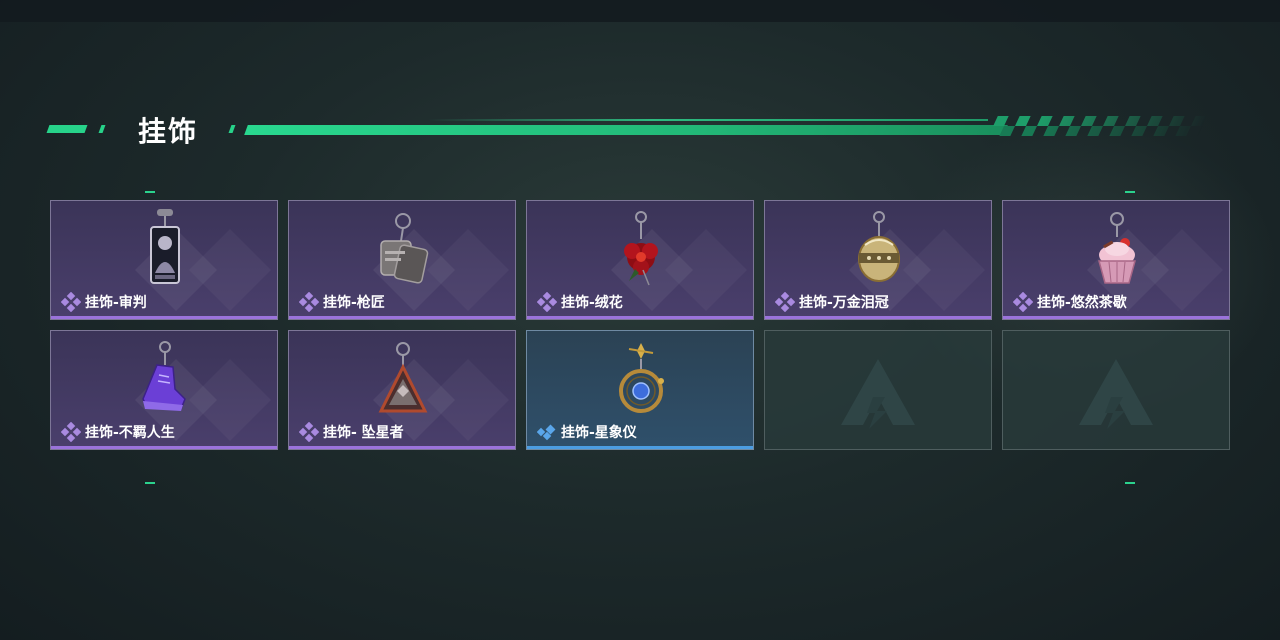 Image resolution: width=1280 pixels, height=640 pixels. What do you see at coordinates (1098, 126) in the screenshot?
I see `header-checker-pattern` at bounding box center [1098, 126].